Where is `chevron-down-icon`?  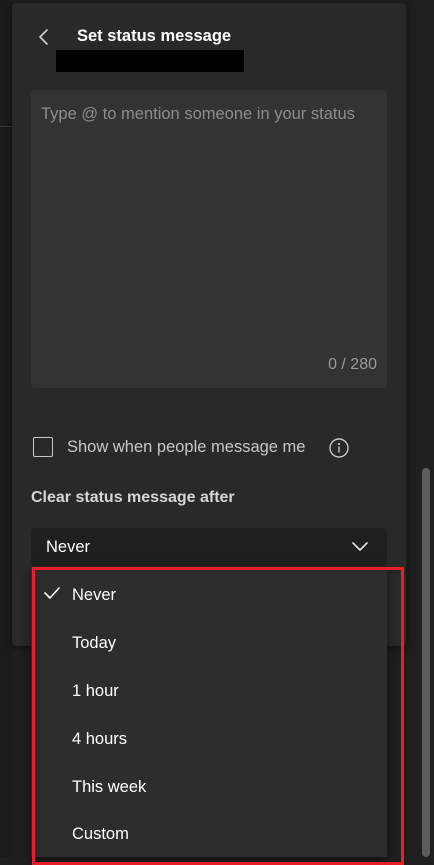 chevron-down-icon is located at coordinates (360, 546).